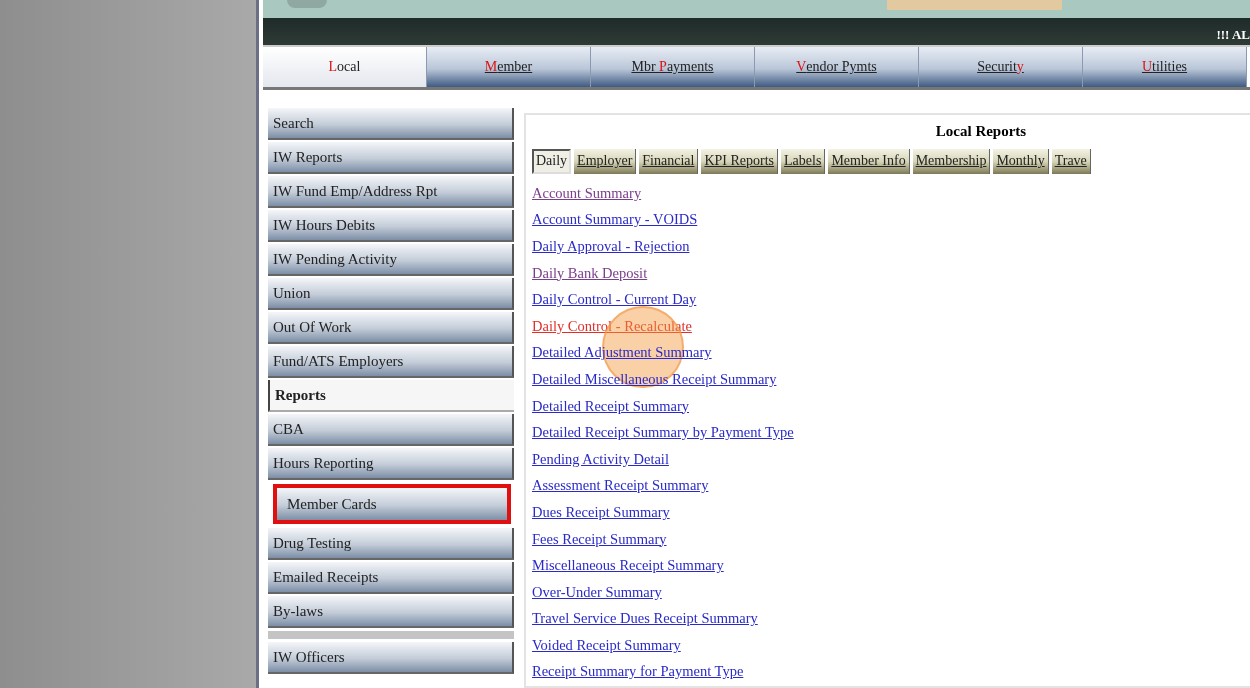 This screenshot has width=1250, height=688. What do you see at coordinates (391, 658) in the screenshot?
I see `sidebar-item: IW Officers` at bounding box center [391, 658].